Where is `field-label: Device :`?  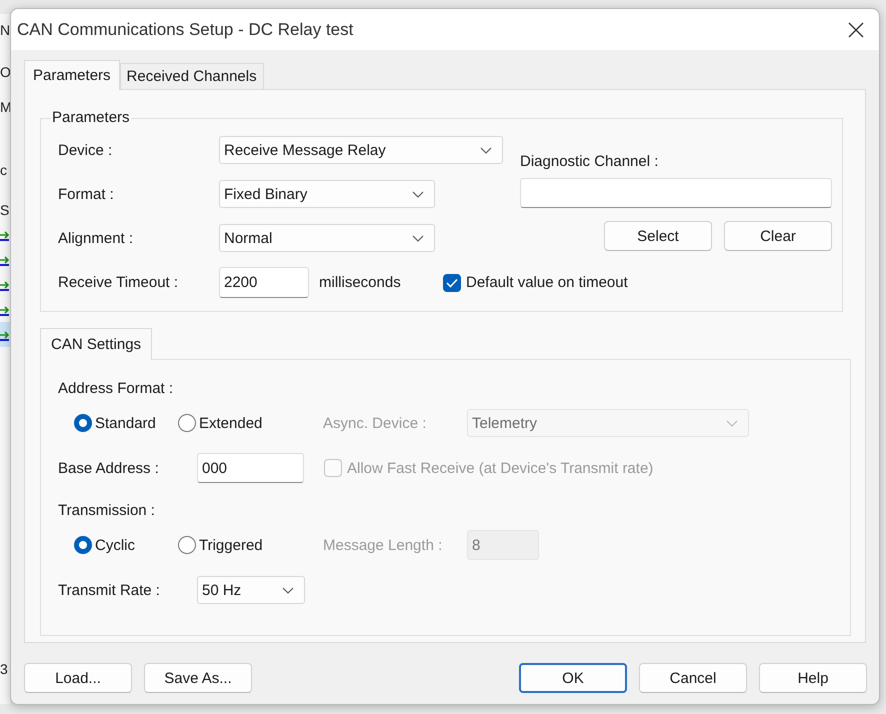
field-label: Device : is located at coordinates (86, 150).